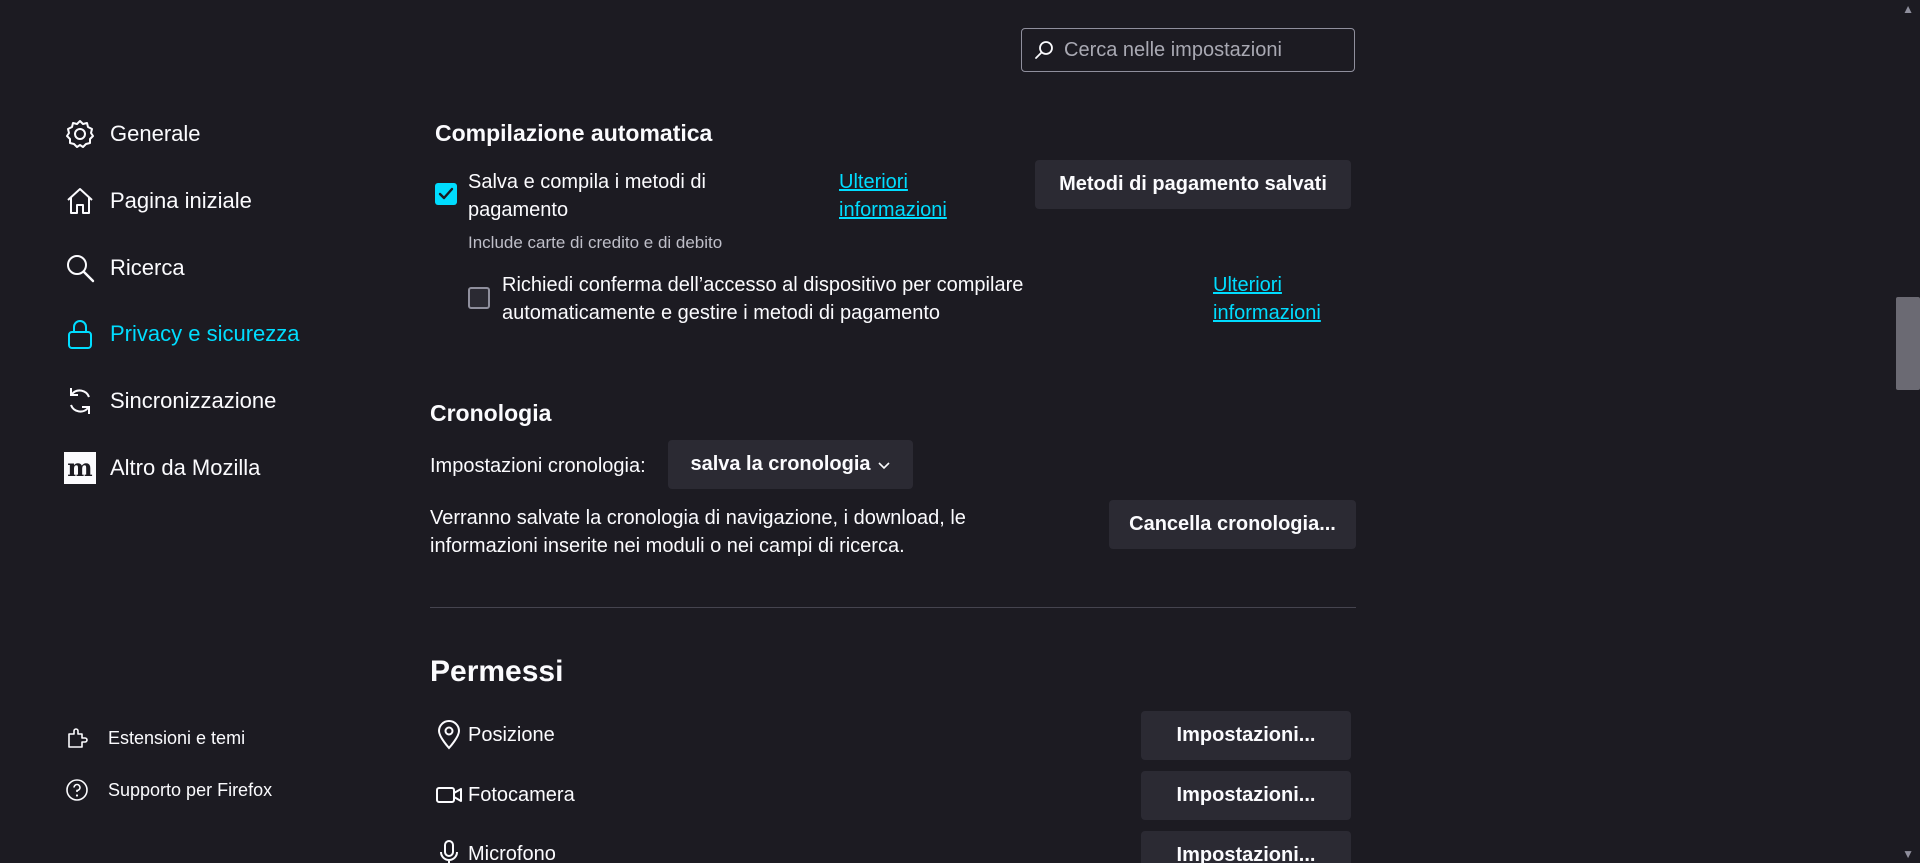 The image size is (1920, 863). I want to click on sidebar-footer-extensions: Estensioni e temi, so click(154, 738).